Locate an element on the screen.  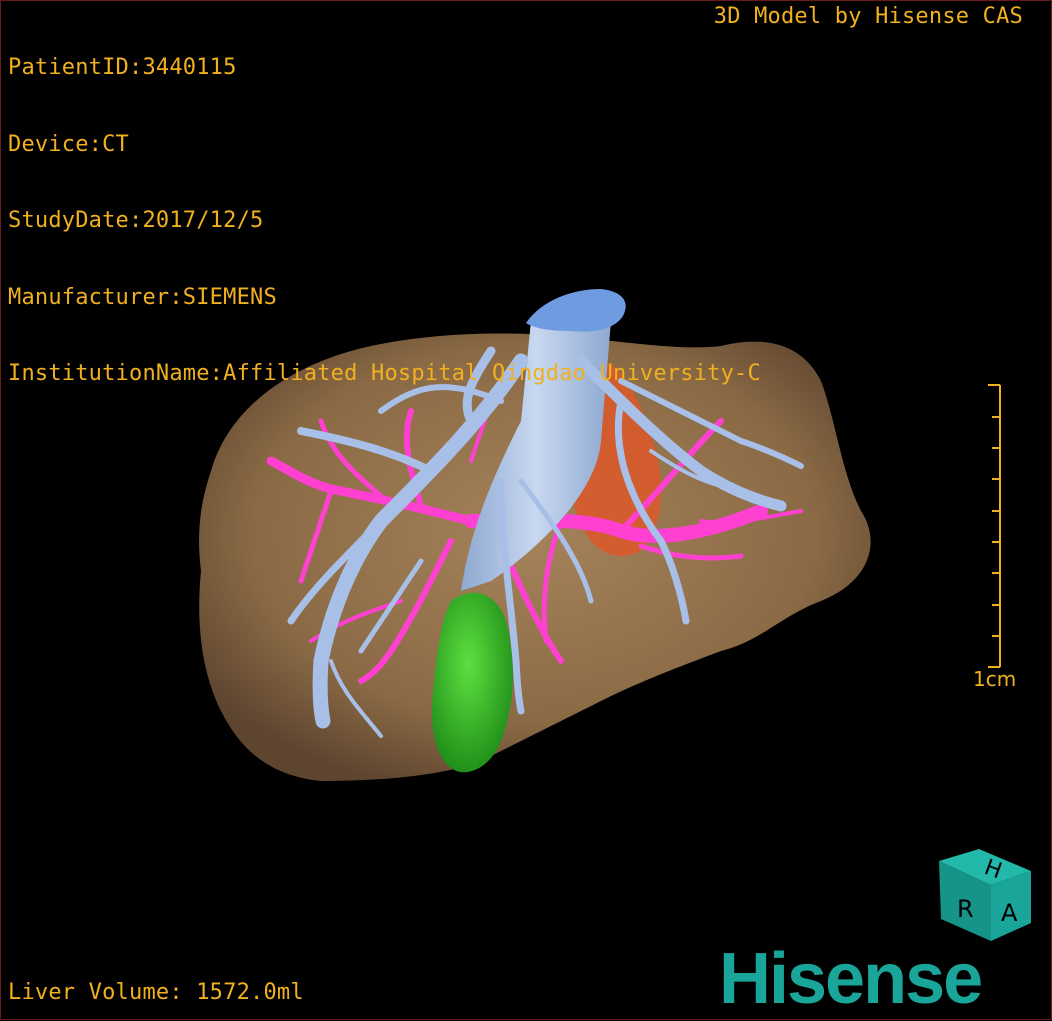
liver-volume: Liver Volume: 1572.0ml is located at coordinates (156, 992).